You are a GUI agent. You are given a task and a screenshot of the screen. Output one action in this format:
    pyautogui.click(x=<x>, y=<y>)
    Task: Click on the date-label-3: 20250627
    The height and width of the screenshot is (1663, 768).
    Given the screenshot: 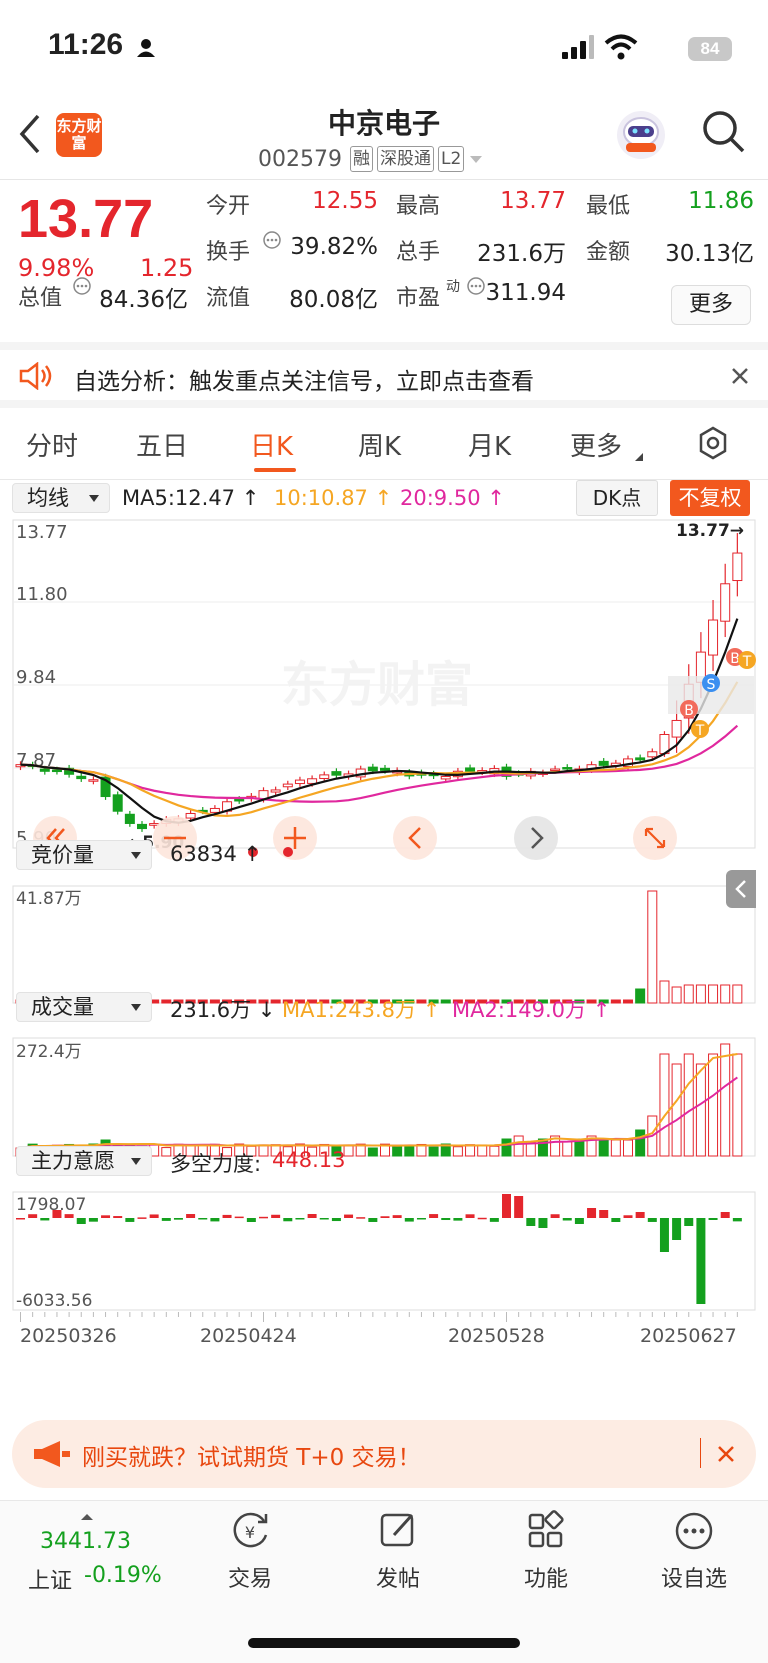 What is the action you would take?
    pyautogui.click(x=688, y=1336)
    